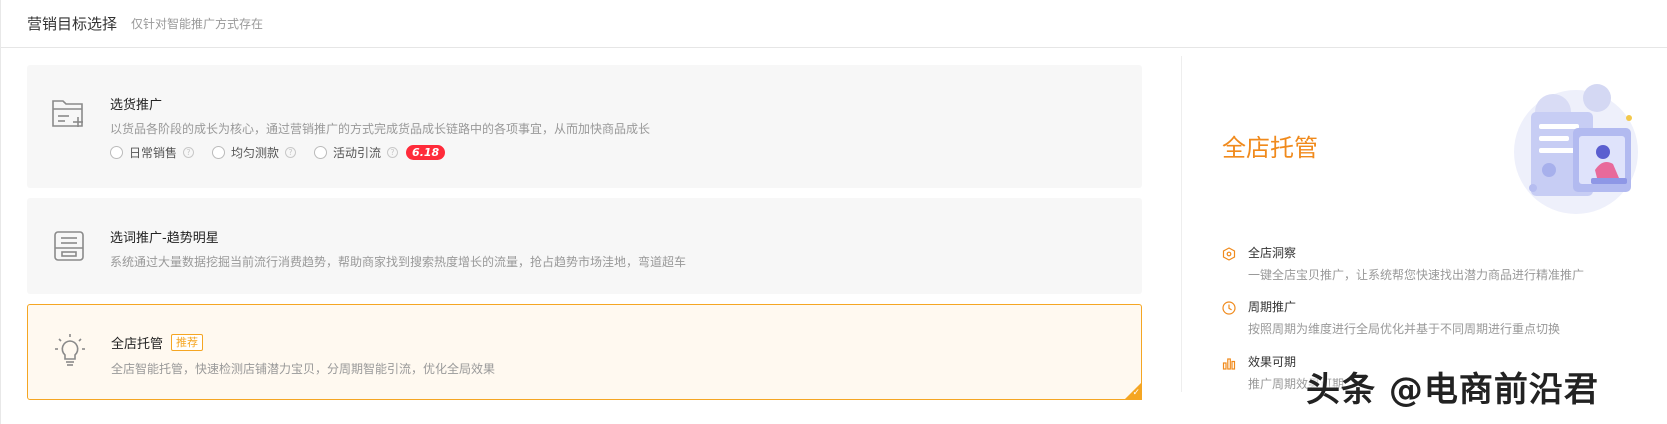  I want to click on card-title-row: 全店托管 推荐, so click(157, 342).